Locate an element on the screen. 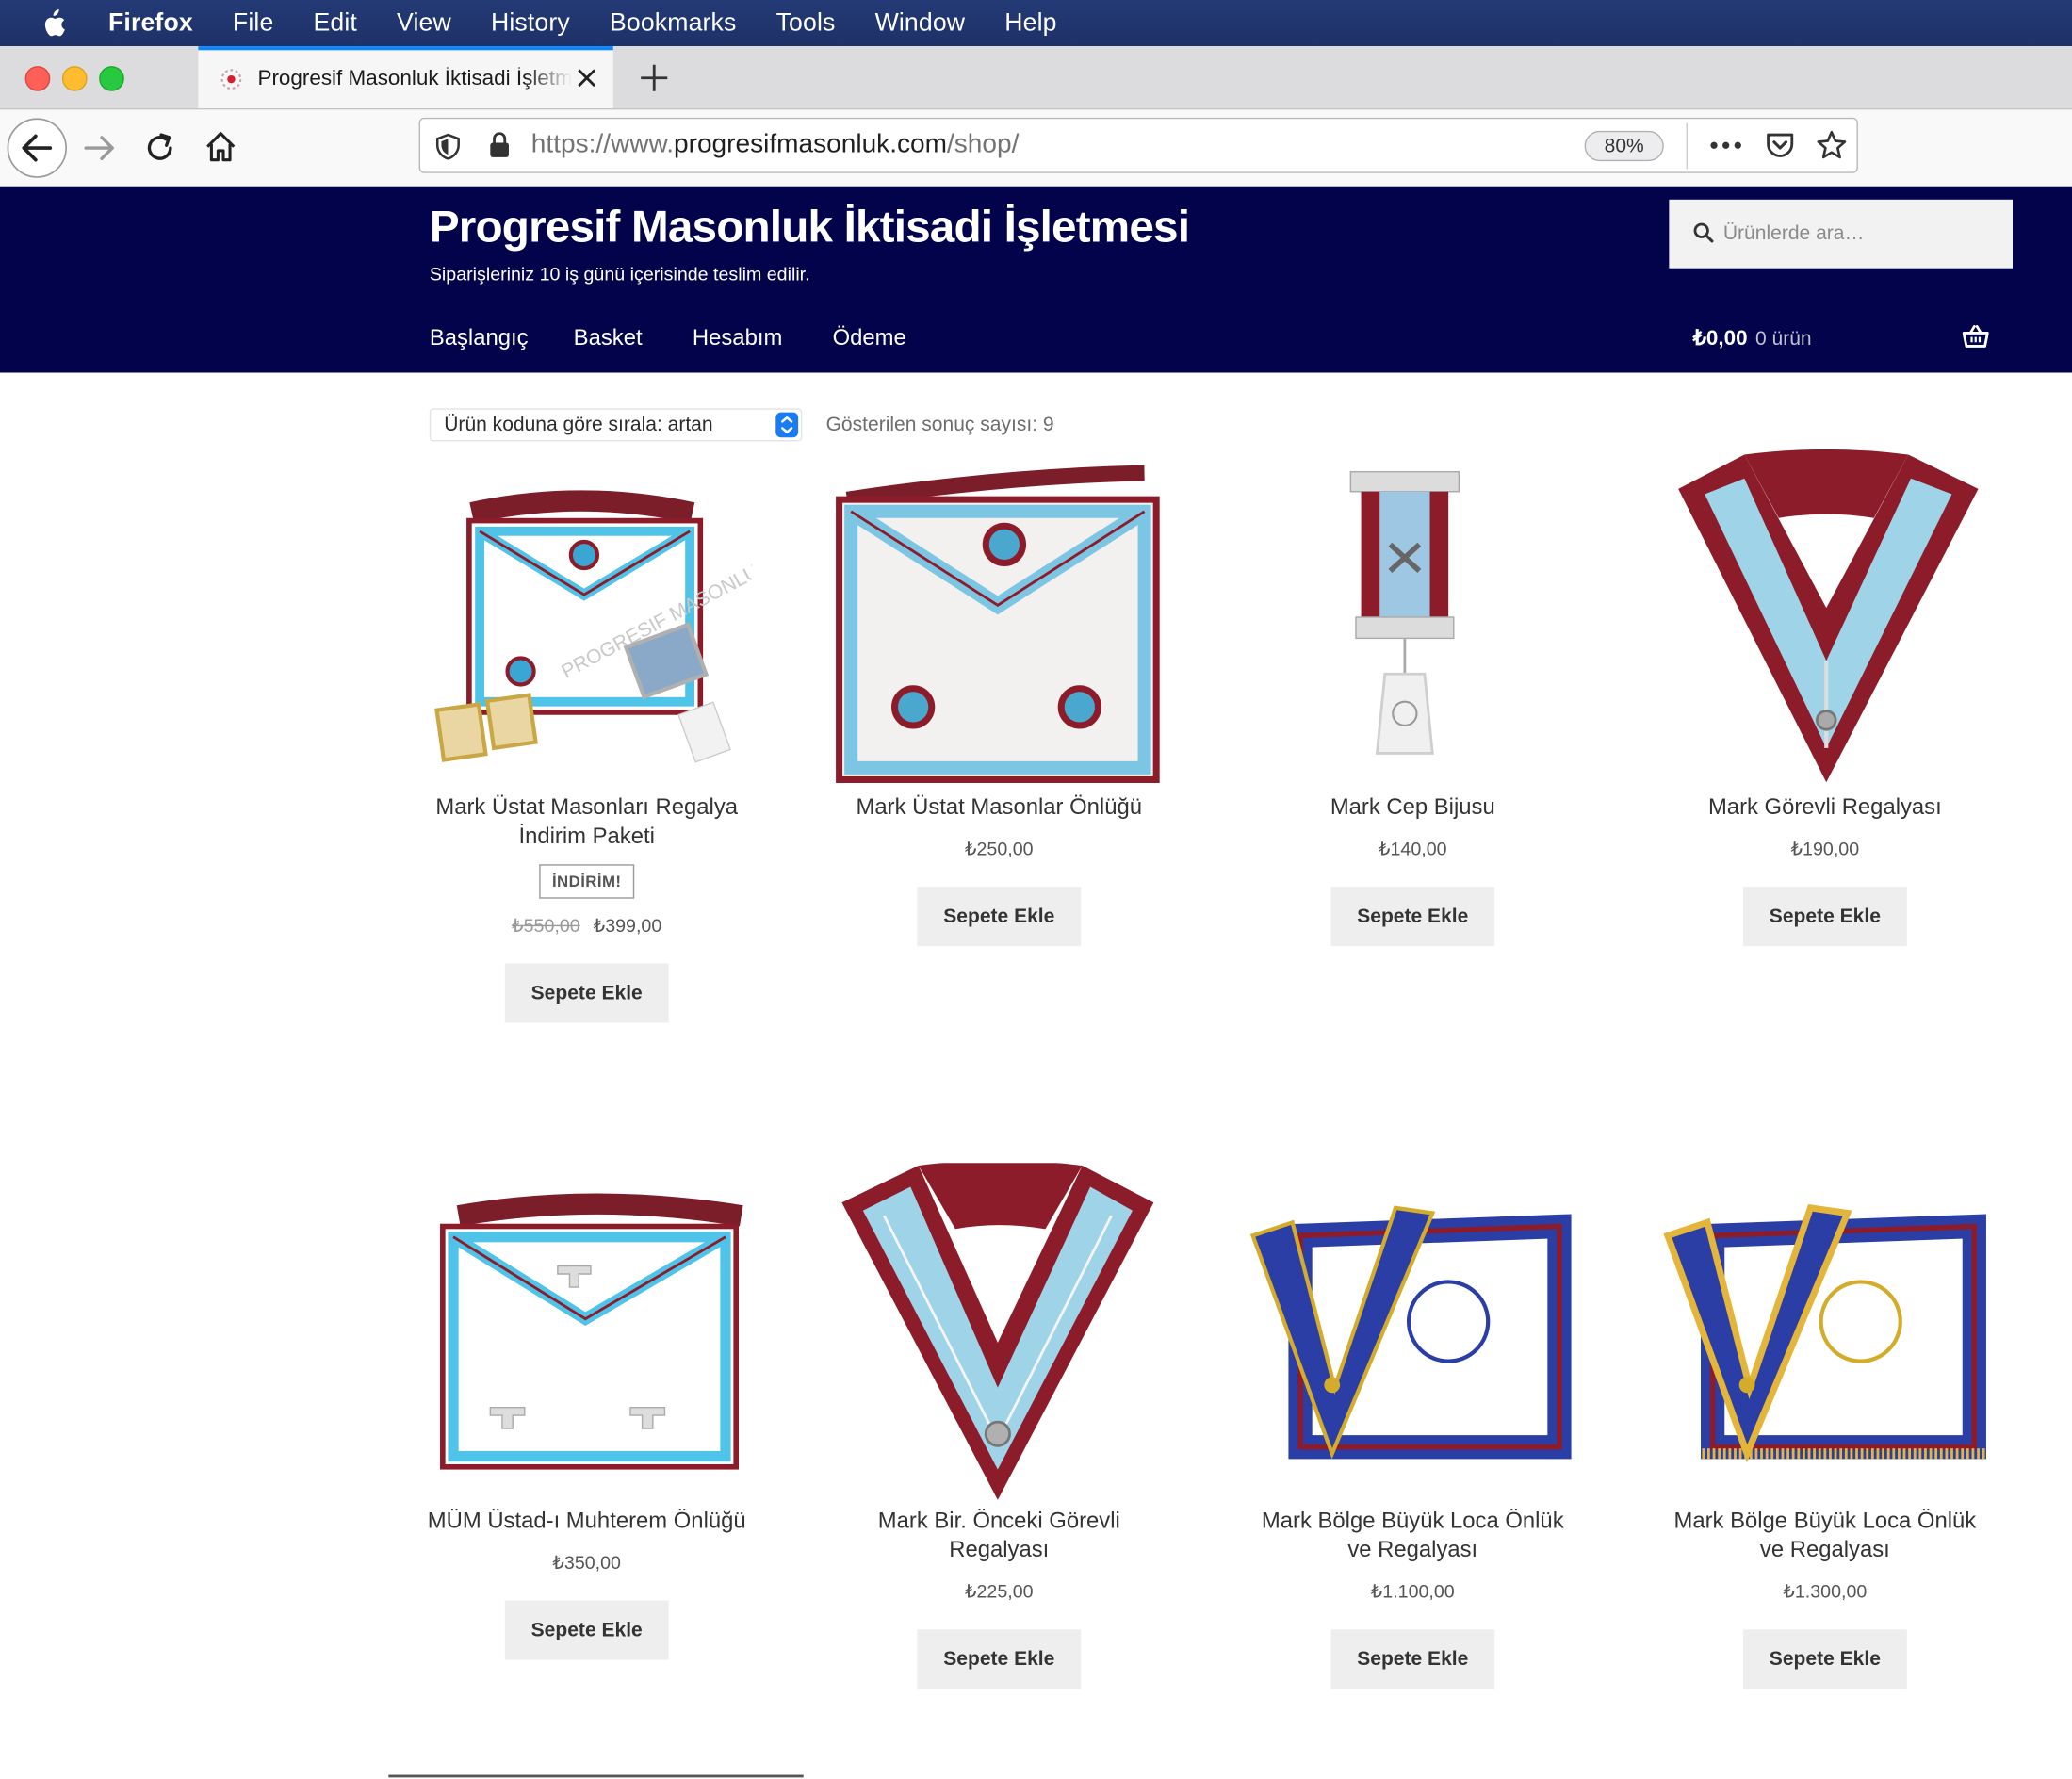 This screenshot has width=2072, height=1779. zoom-indicator: 80% is located at coordinates (1624, 146).